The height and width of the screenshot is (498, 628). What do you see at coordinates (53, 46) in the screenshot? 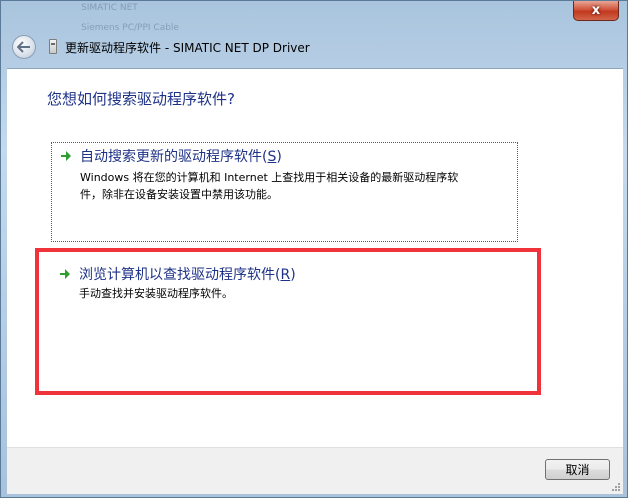
I see `device-icon` at bounding box center [53, 46].